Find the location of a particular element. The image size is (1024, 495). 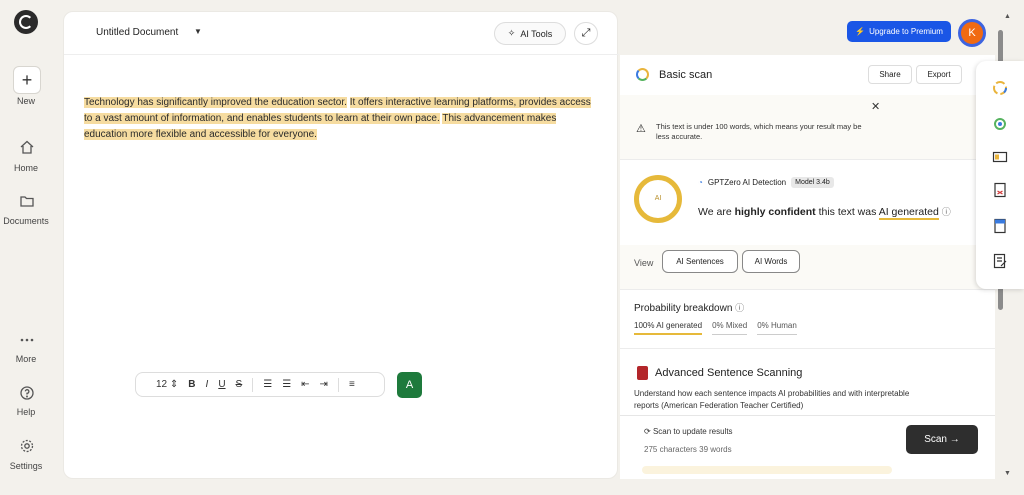

indent-icon: ⇥ is located at coordinates (324, 384).